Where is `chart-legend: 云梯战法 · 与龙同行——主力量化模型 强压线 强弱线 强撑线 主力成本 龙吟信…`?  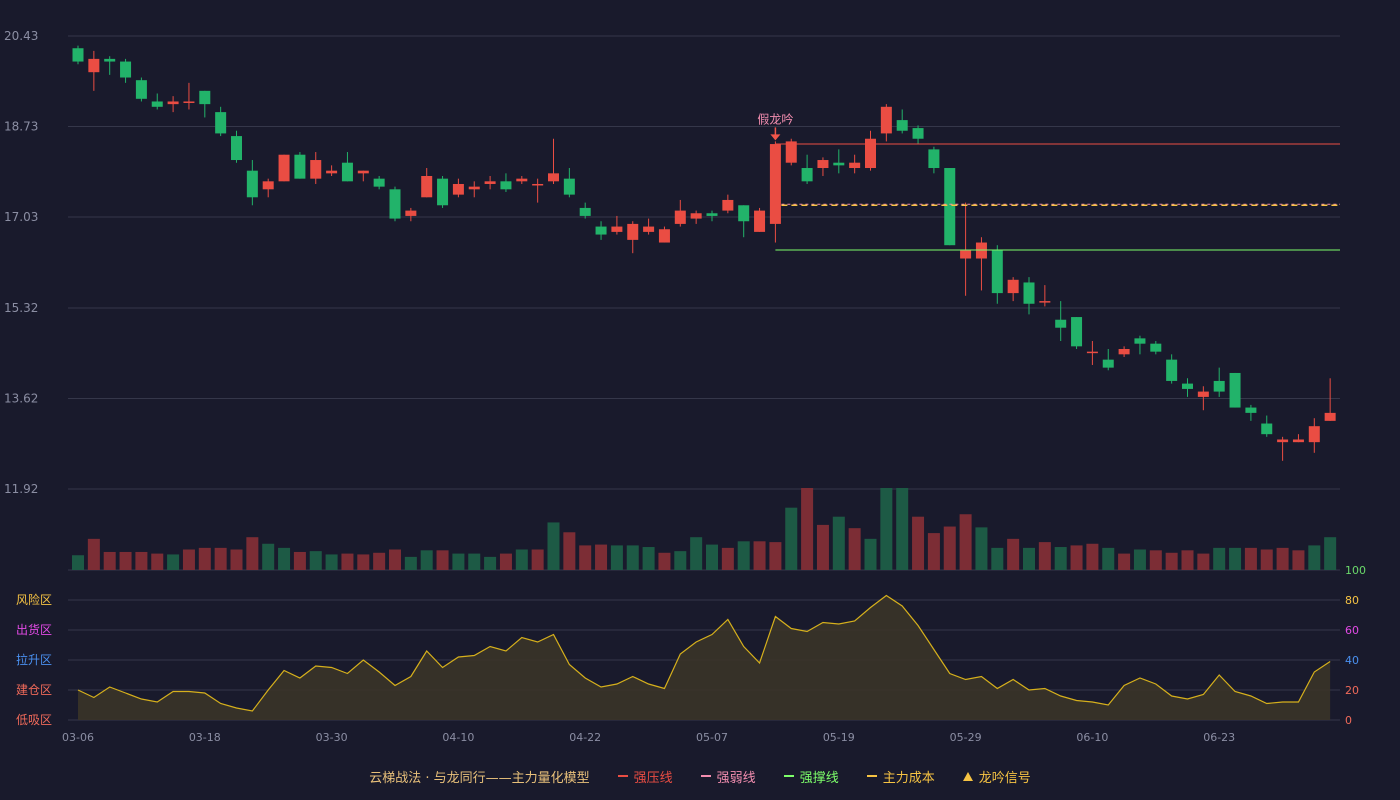 chart-legend: 云梯战法 · 与龙同行——主力量化模型 强压线 强弱线 强撑线 主力成本 龙吟信… is located at coordinates (700, 776).